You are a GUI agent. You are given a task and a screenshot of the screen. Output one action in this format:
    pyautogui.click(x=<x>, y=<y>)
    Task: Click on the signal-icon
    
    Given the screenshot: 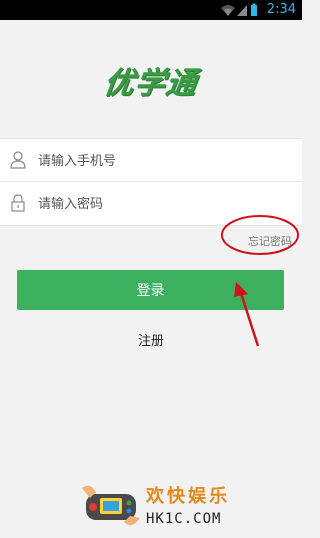 What is the action you would take?
    pyautogui.click(x=242, y=10)
    